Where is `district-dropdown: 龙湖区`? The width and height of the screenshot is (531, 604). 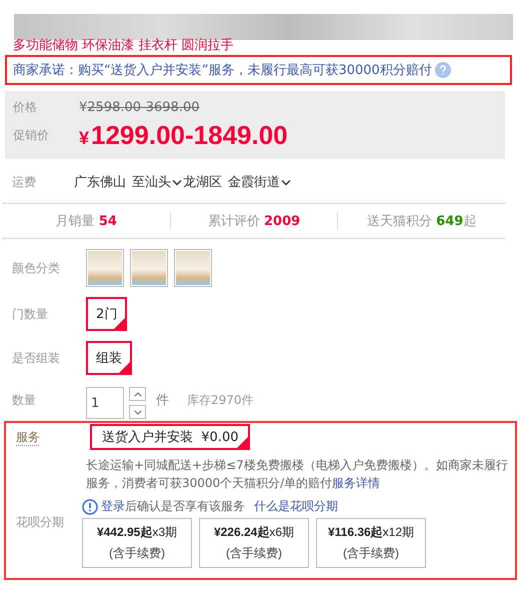
district-dropdown: 龙湖区 is located at coordinates (202, 182).